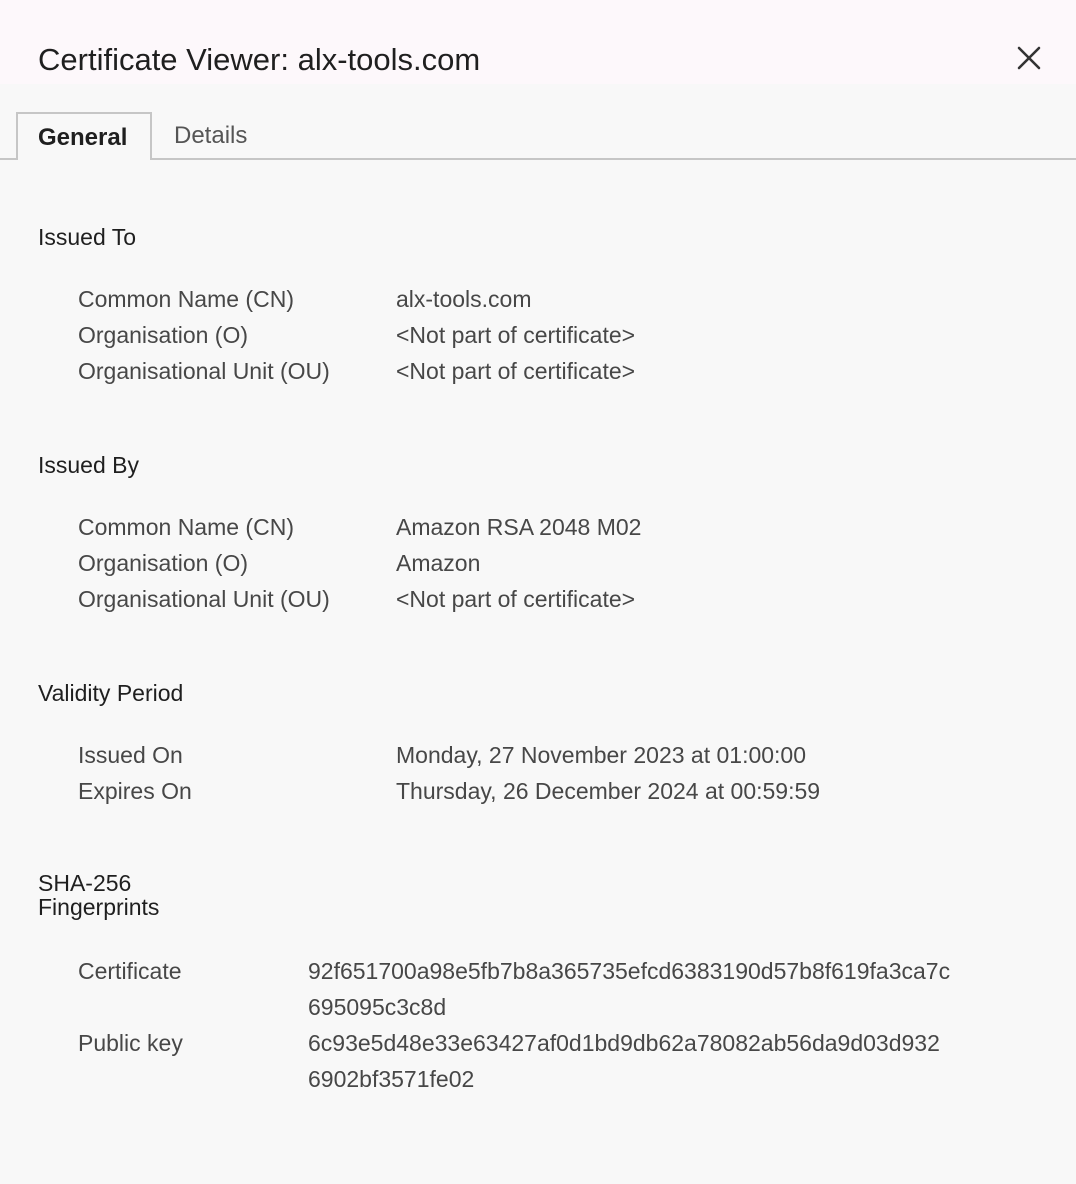 The height and width of the screenshot is (1184, 1076). I want to click on issued-on-value: Monday, 27 November 2023 at 01:00:00, so click(601, 755).